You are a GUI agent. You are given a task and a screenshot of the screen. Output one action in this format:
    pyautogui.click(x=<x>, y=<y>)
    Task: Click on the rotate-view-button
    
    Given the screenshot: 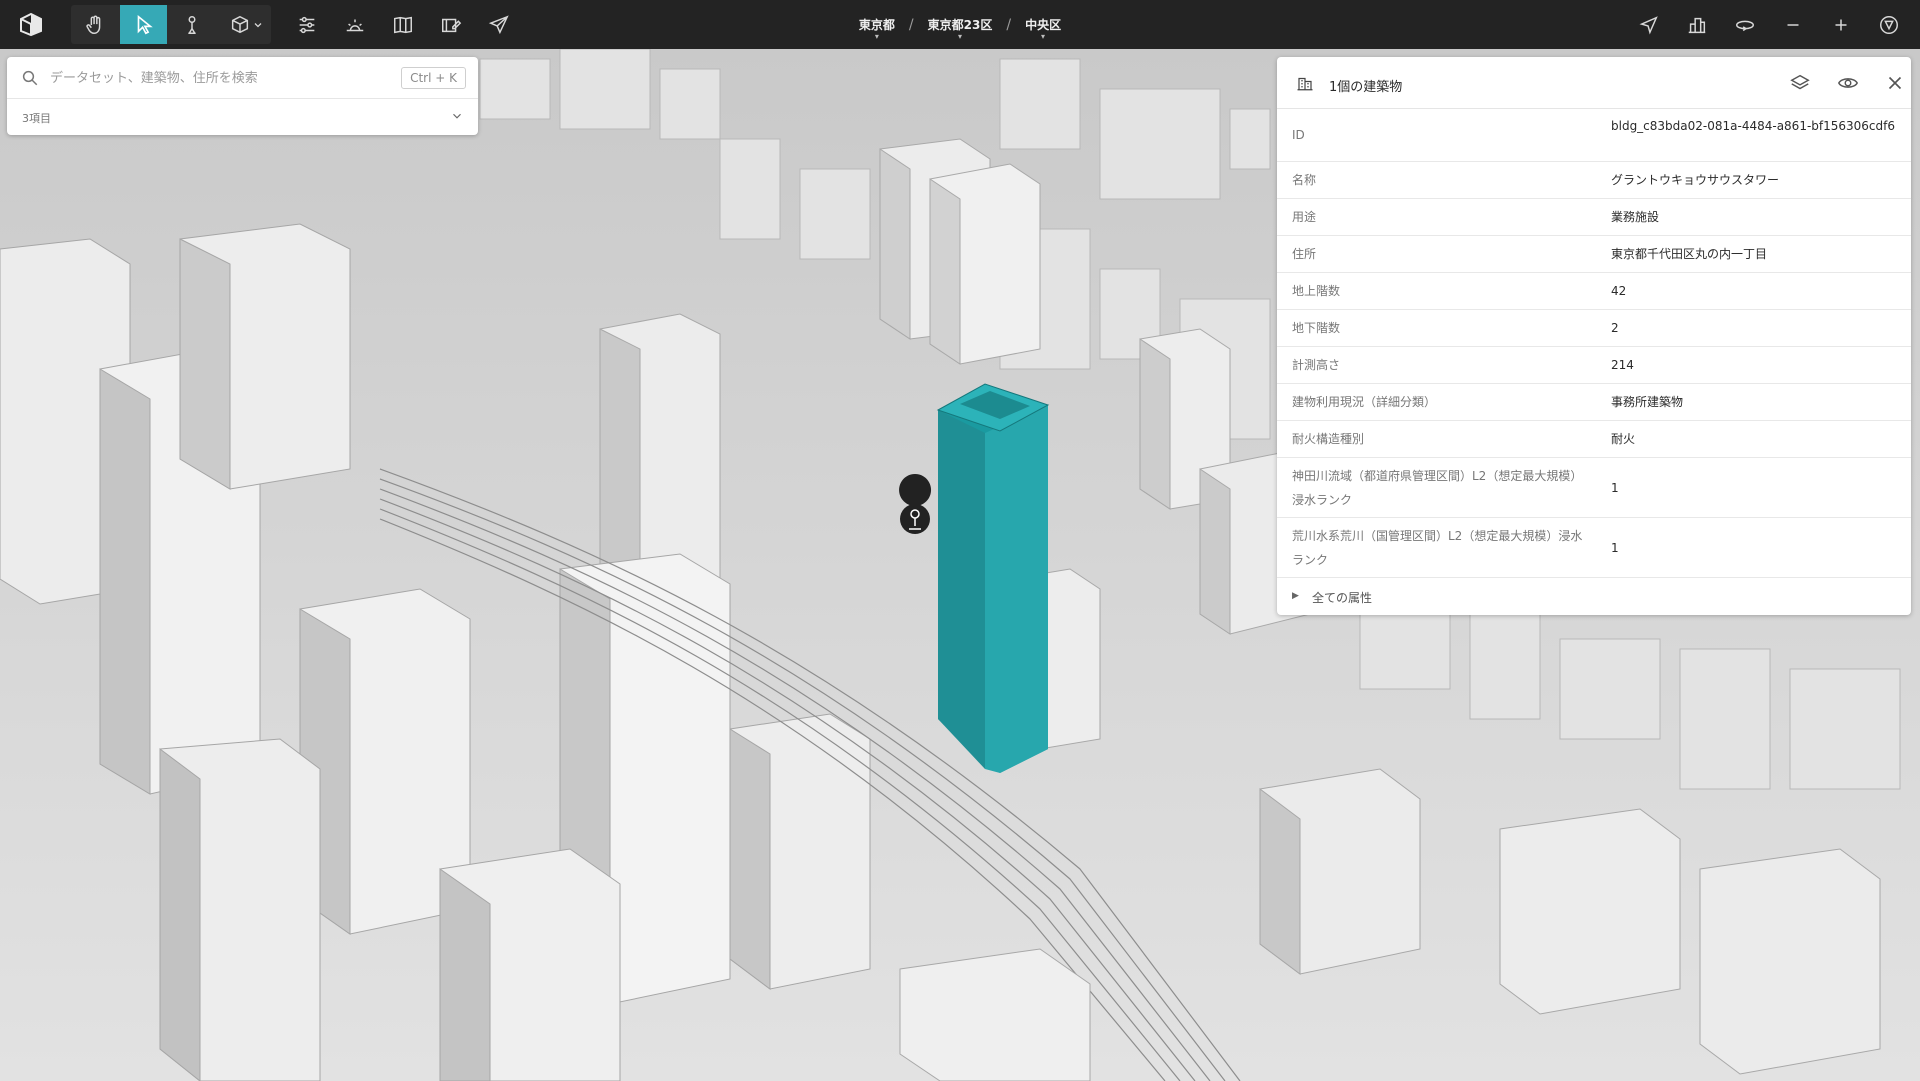 What is the action you would take?
    pyautogui.click(x=1744, y=24)
    